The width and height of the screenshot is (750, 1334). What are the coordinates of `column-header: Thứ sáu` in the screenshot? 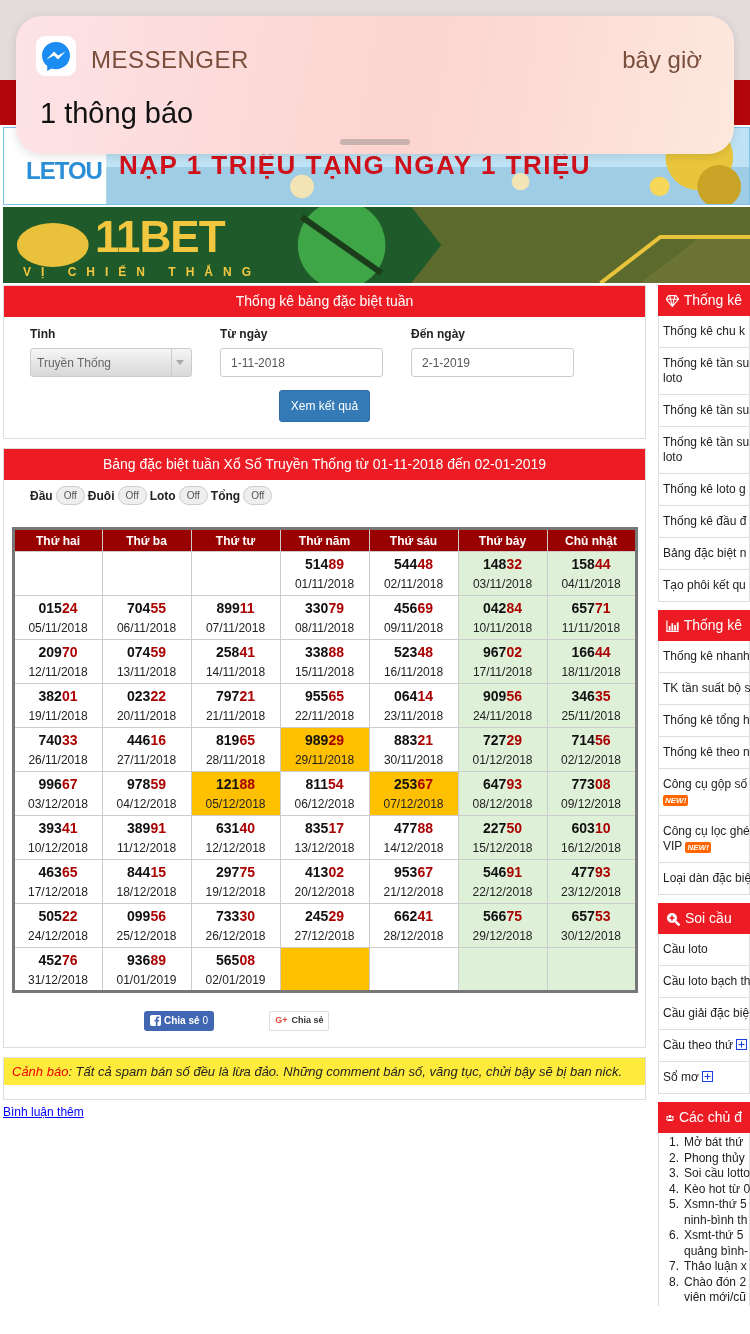 It's located at (413, 540).